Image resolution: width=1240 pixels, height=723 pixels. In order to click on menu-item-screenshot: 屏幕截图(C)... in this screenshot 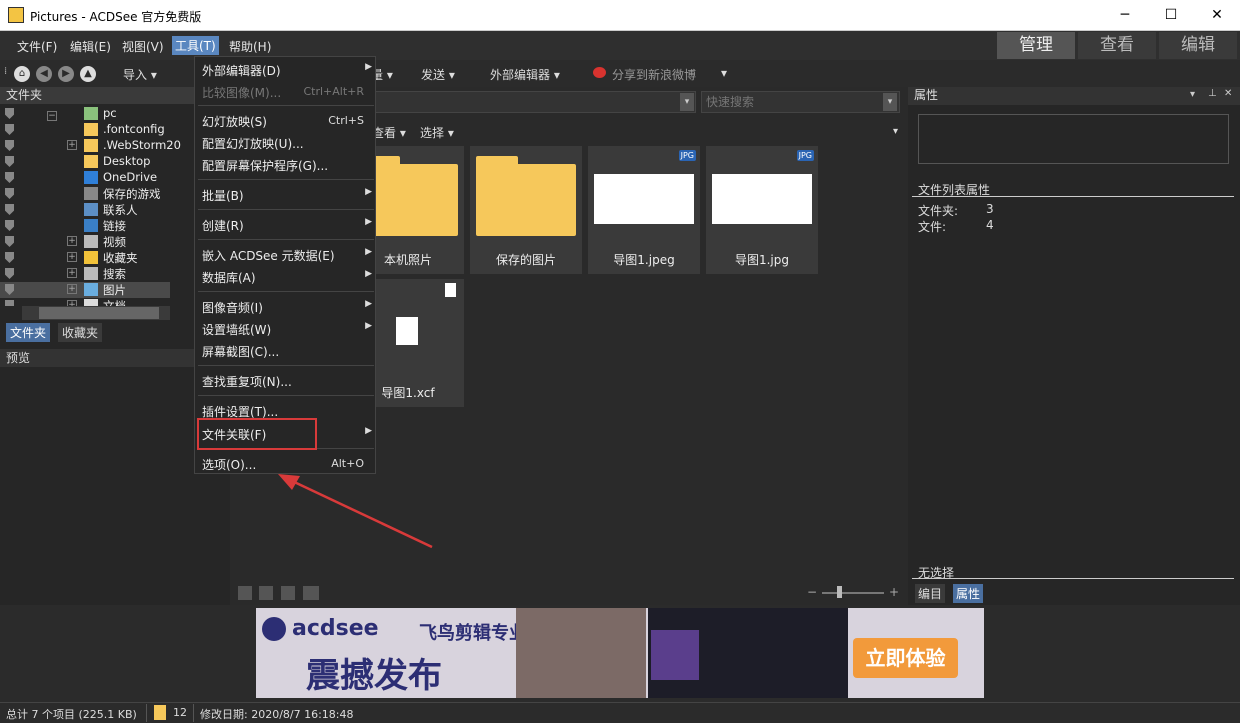, I will do `click(286, 350)`.